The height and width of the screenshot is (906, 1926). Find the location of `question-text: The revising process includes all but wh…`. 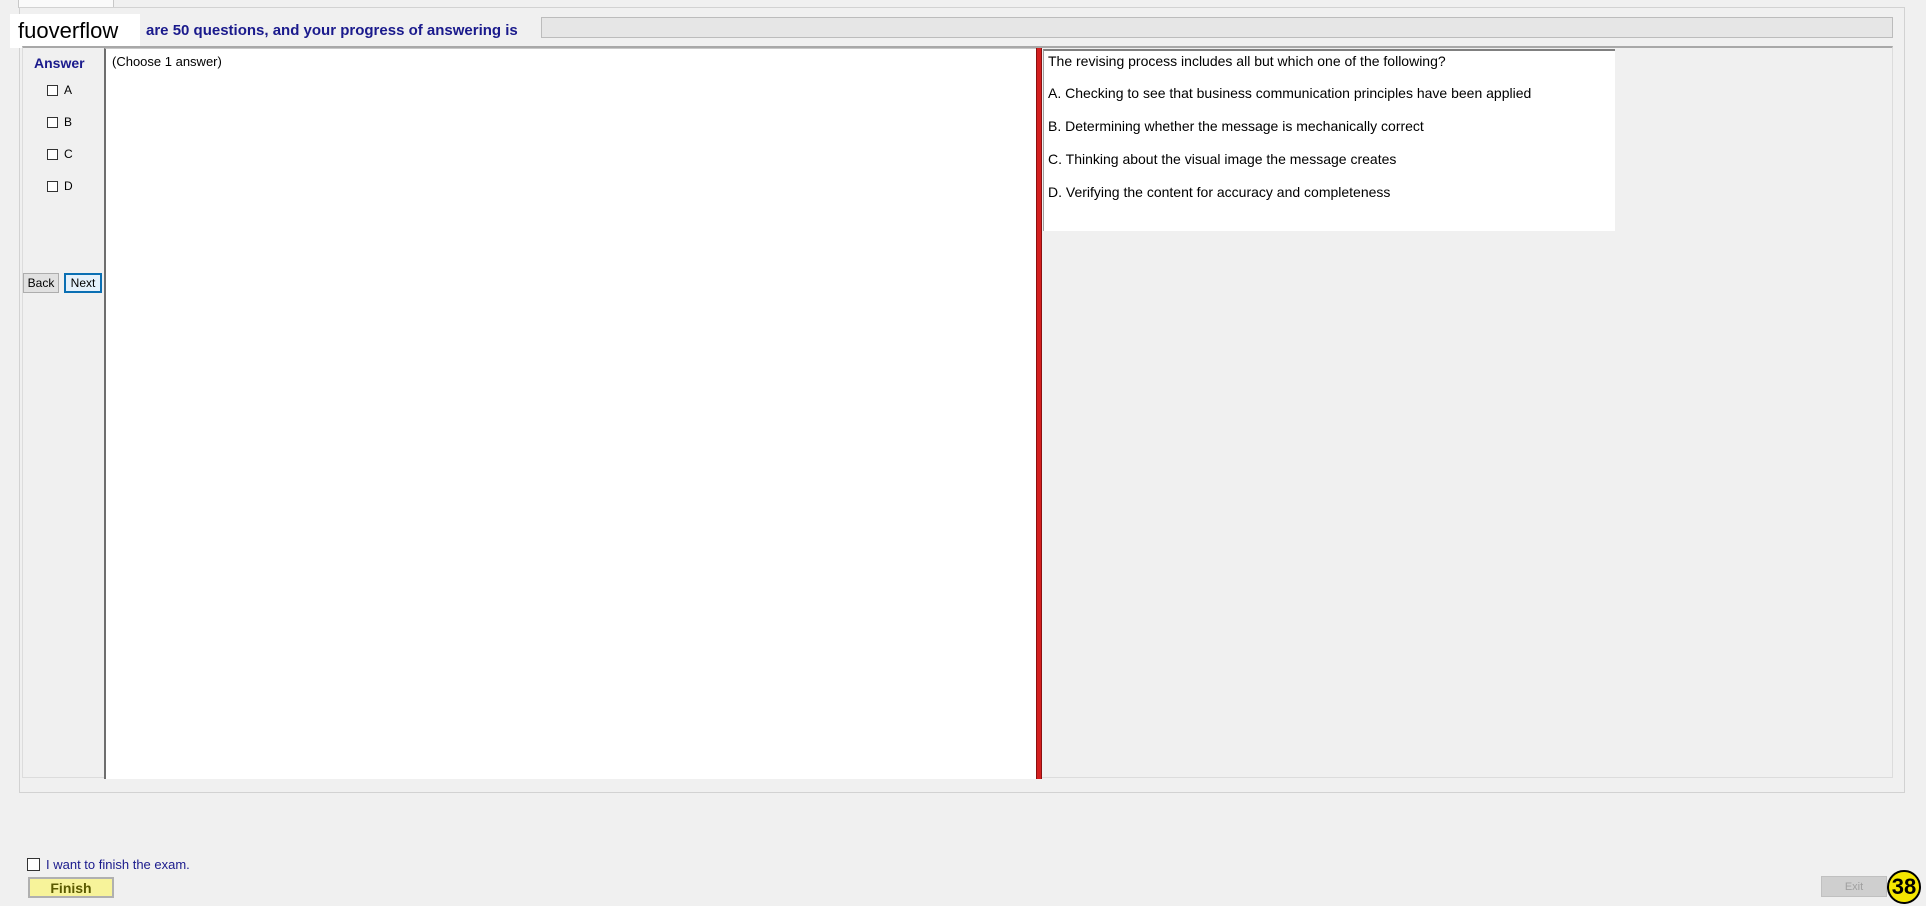

question-text: The revising process includes all but wh… is located at coordinates (1247, 61).